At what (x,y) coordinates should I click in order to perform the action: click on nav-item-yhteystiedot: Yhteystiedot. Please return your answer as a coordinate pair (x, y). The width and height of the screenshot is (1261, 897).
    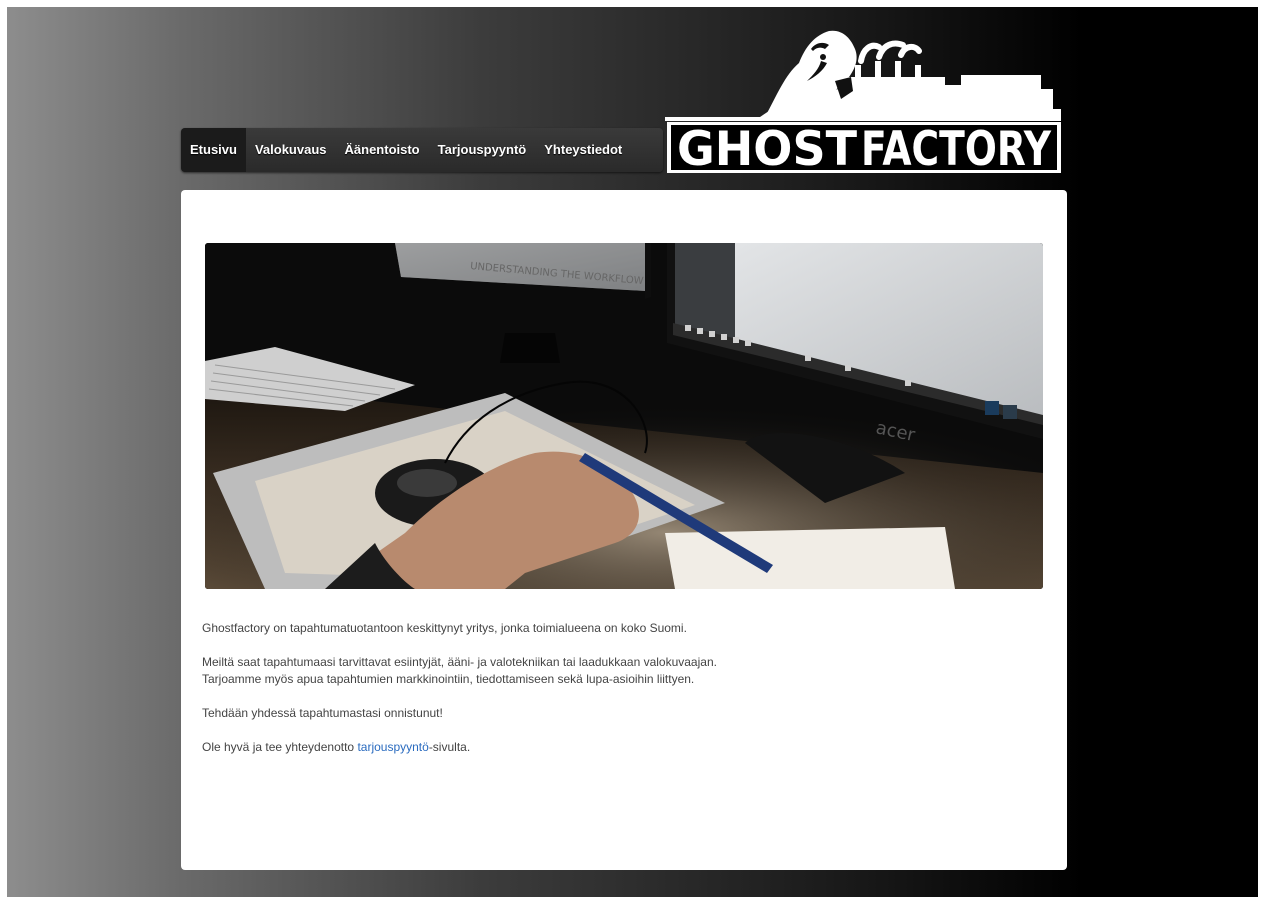
    Looking at the image, I should click on (583, 150).